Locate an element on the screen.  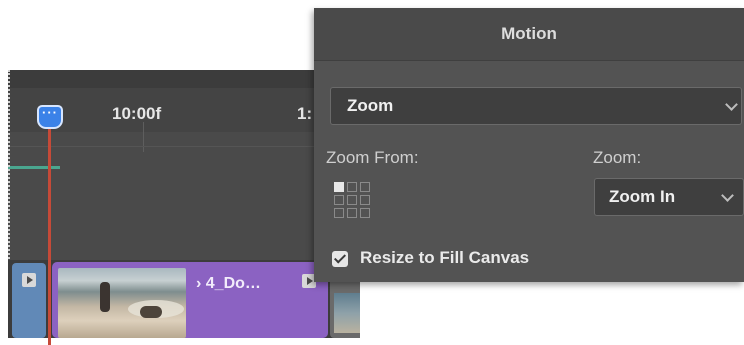
work-area-bar is located at coordinates (34, 167).